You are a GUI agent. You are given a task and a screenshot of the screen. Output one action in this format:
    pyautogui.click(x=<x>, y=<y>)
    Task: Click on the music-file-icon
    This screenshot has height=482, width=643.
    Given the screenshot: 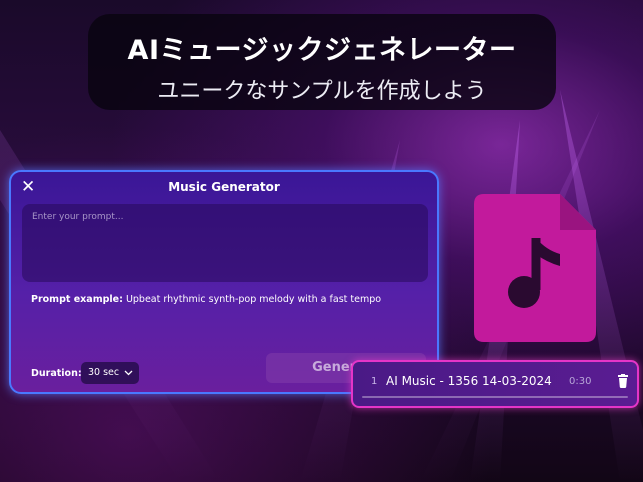 What is the action you would take?
    pyautogui.click(x=535, y=268)
    